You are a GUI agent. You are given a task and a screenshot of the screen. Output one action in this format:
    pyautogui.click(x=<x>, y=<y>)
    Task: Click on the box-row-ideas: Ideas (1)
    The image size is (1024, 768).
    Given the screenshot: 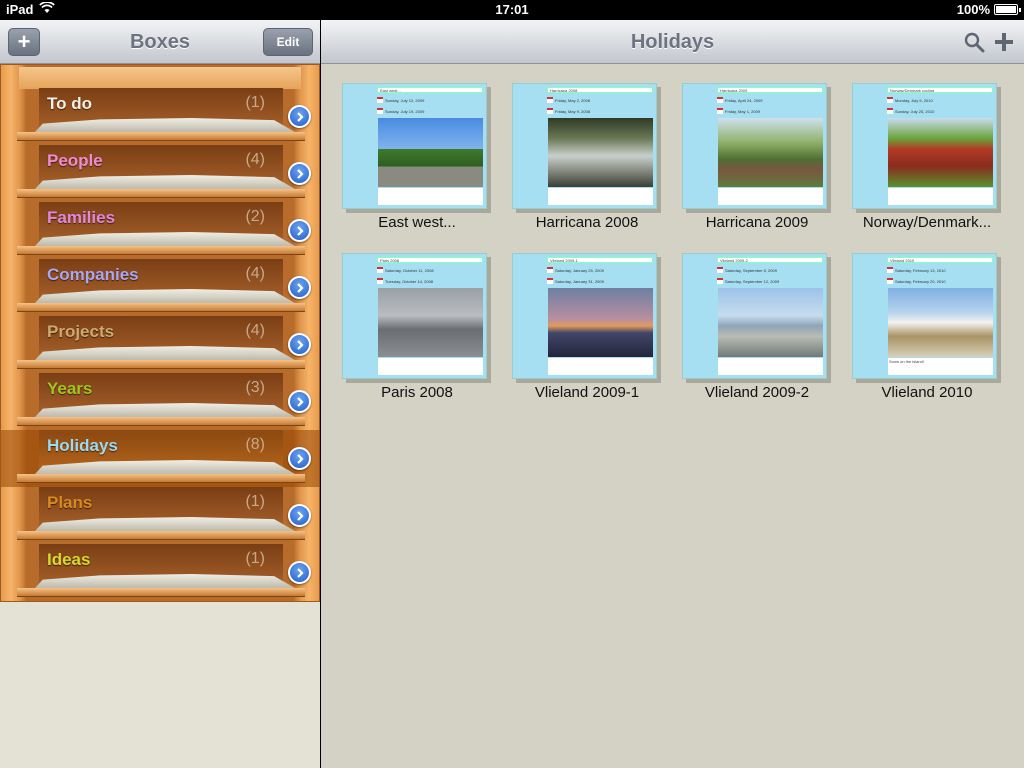 What is the action you would take?
    pyautogui.click(x=161, y=572)
    